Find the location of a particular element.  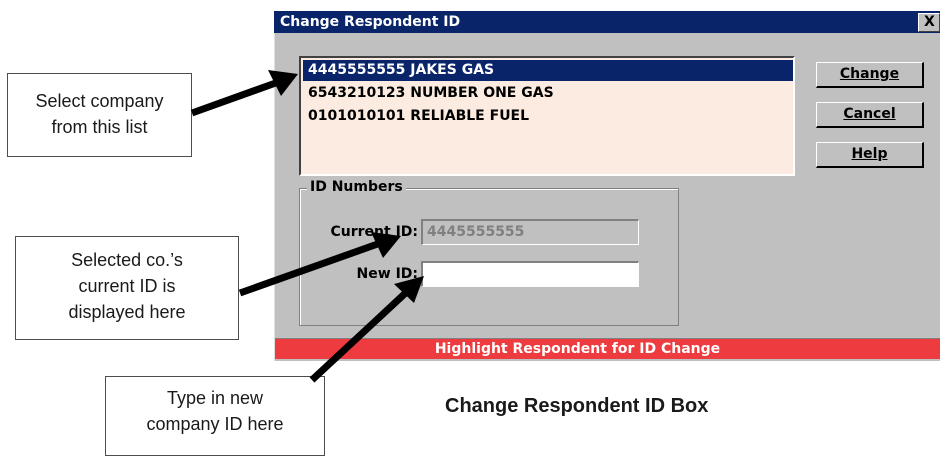

figure-caption: Change Respondent ID Box is located at coordinates (577, 406).